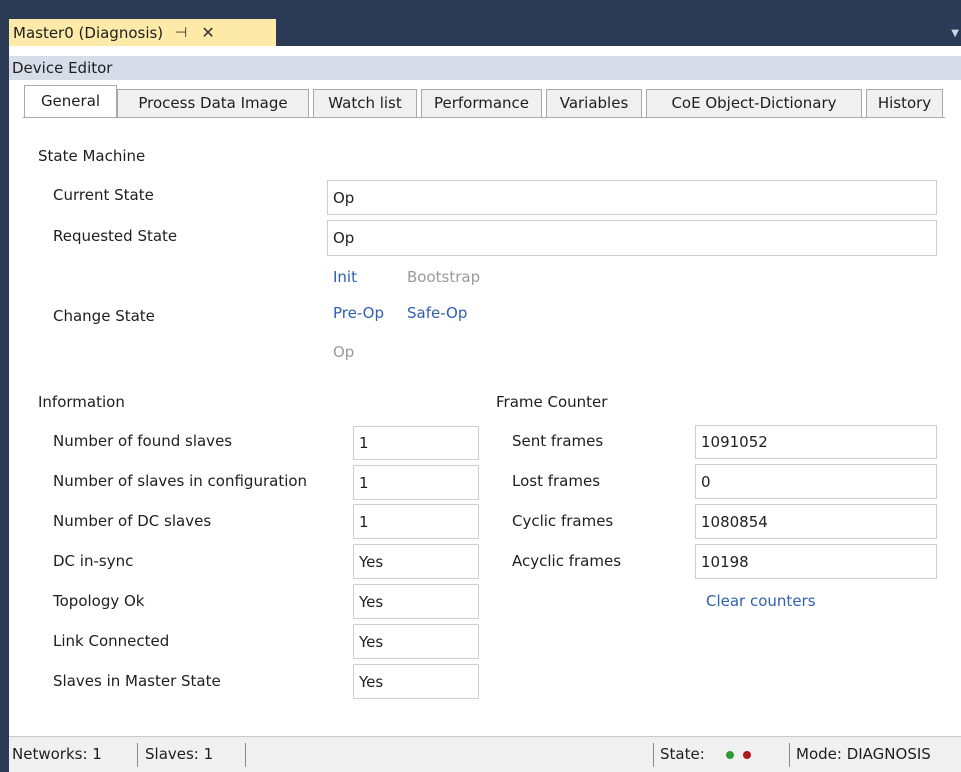 This screenshot has width=961, height=772. What do you see at coordinates (706, 754) in the screenshot?
I see `status-state: State:` at bounding box center [706, 754].